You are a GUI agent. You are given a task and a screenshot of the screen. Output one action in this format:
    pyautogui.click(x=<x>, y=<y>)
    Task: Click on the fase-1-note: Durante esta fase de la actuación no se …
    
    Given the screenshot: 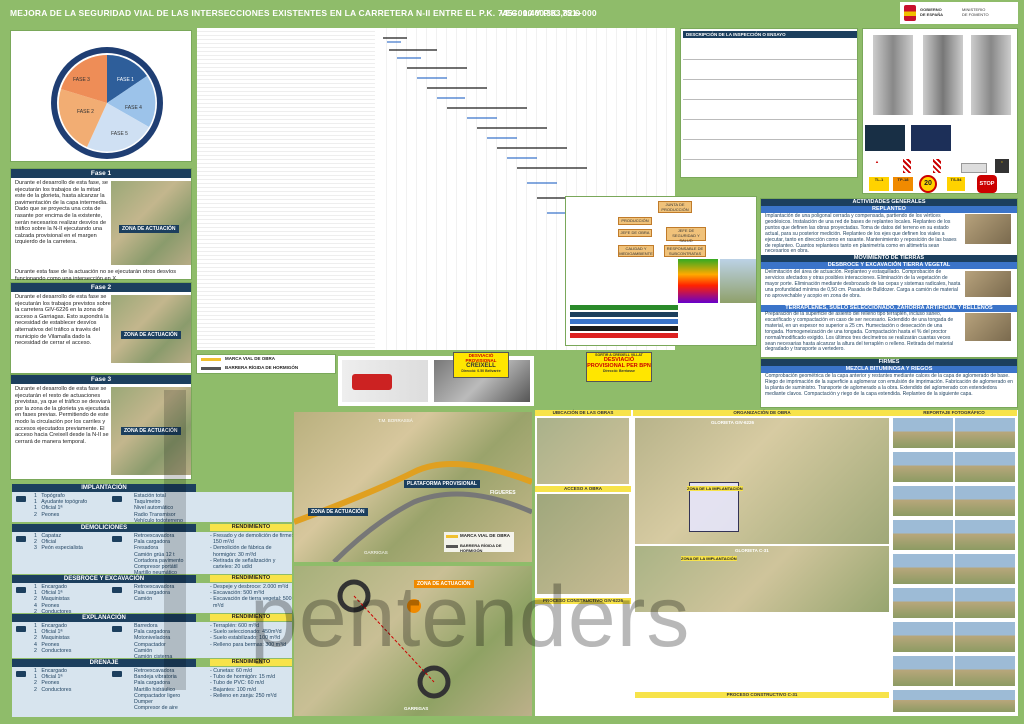 What is the action you would take?
    pyautogui.click(x=96, y=275)
    